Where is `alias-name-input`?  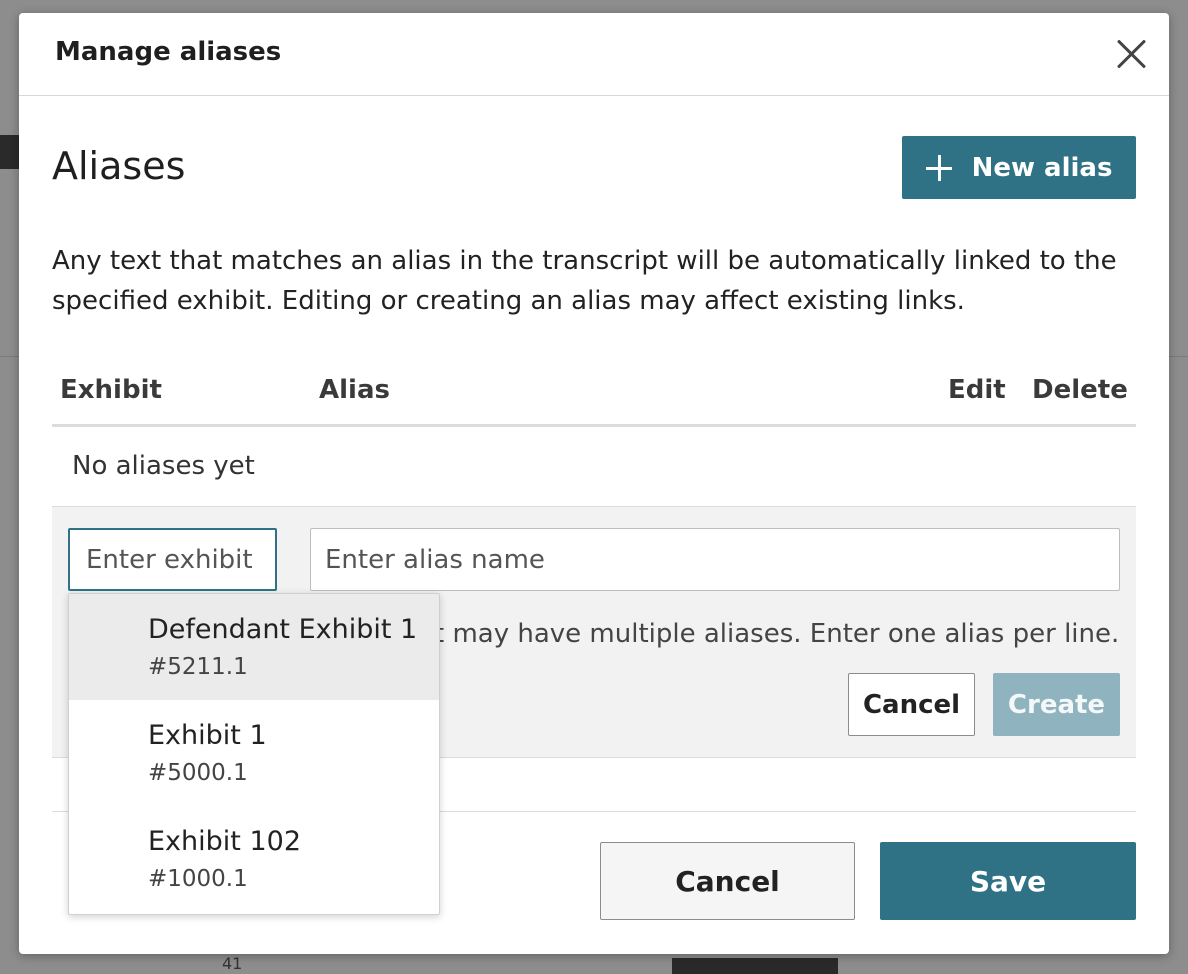
alias-name-input is located at coordinates (715, 559).